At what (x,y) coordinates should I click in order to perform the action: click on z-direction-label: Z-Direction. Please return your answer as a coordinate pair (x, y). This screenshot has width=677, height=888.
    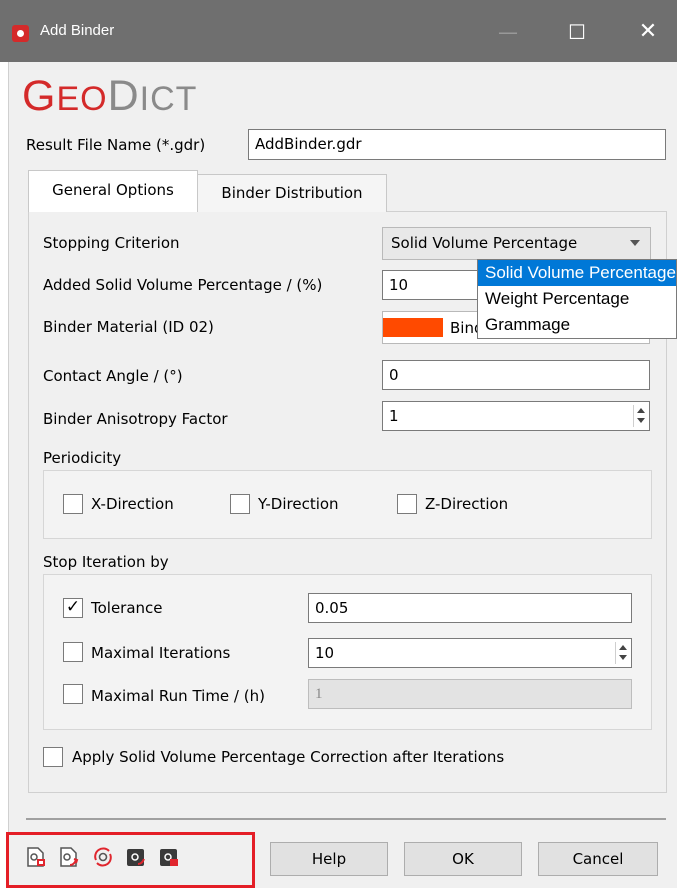
    Looking at the image, I should click on (467, 504).